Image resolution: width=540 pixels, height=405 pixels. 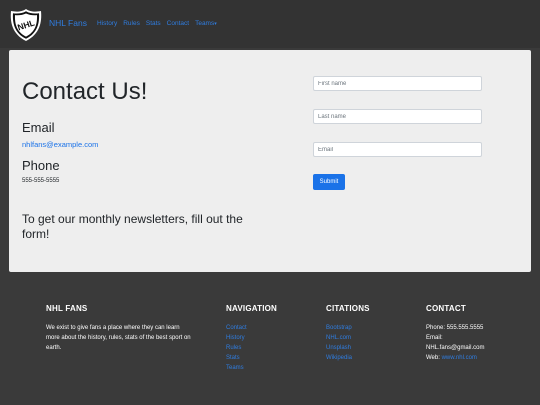 What do you see at coordinates (434, 338) in the screenshot?
I see `footer-contact-email-label: Email:` at bounding box center [434, 338].